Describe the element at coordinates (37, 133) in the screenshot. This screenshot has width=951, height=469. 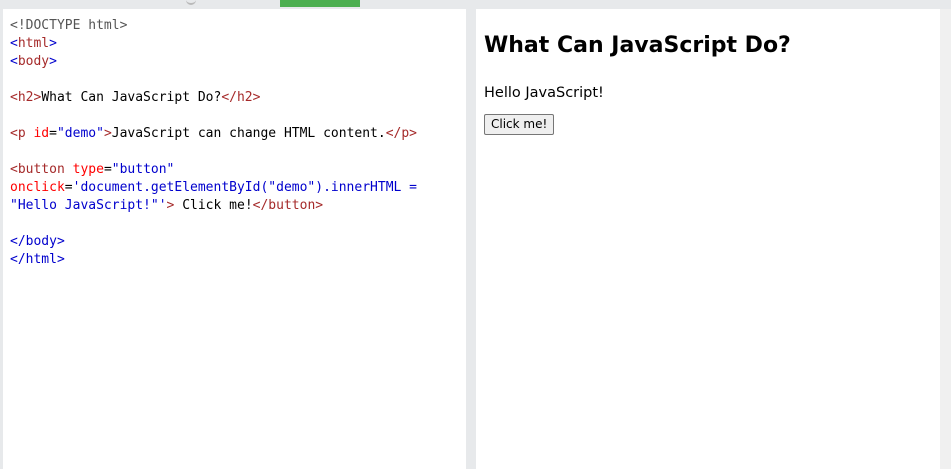
I see `code-attribute: id` at that location.